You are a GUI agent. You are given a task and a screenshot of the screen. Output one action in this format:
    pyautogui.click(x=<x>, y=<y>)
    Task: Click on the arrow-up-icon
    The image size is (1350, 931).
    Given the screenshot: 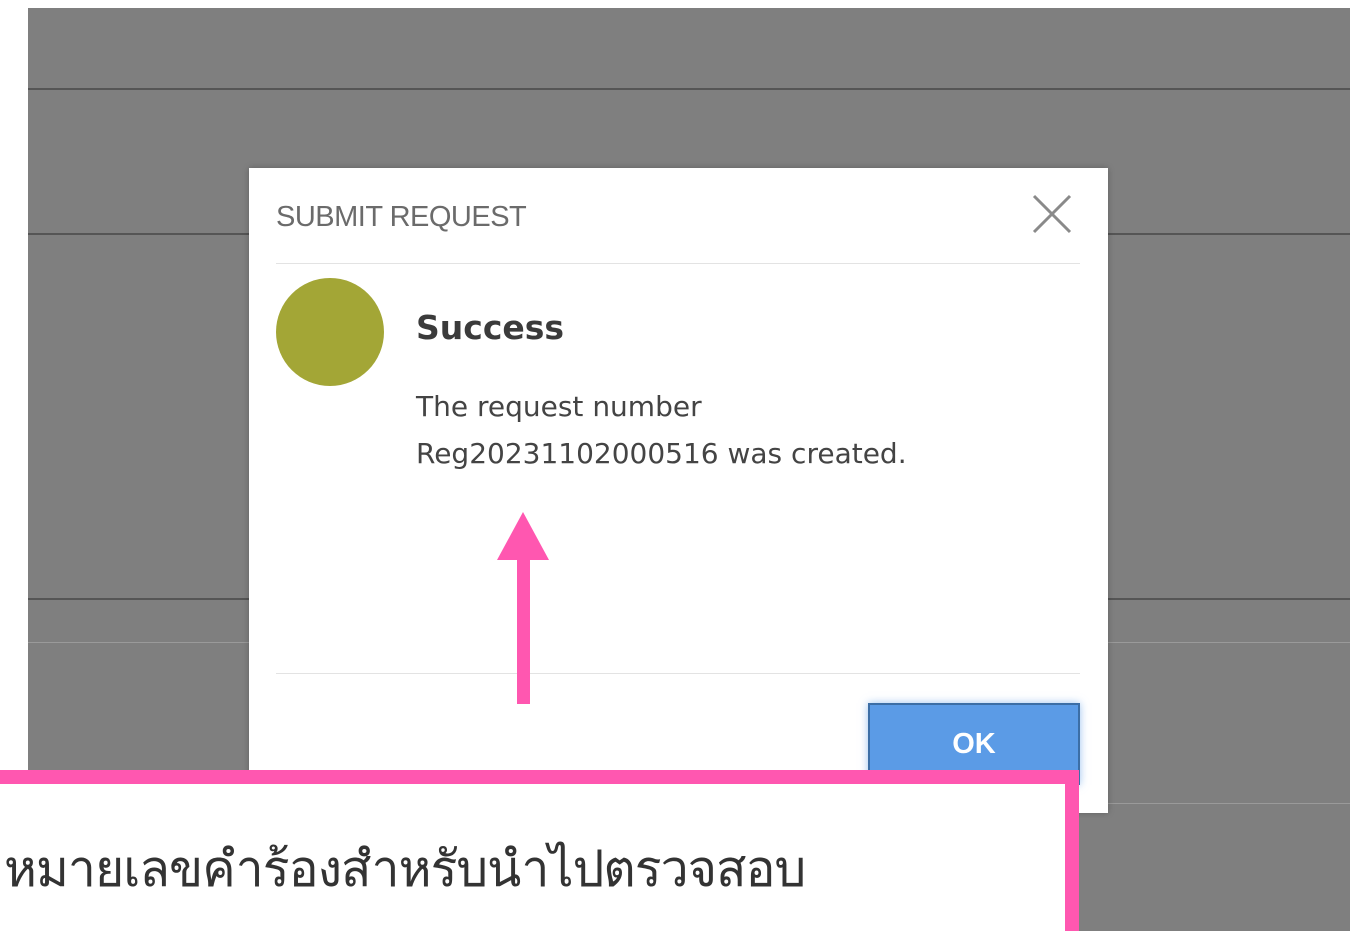 What is the action you would take?
    pyautogui.click(x=523, y=608)
    